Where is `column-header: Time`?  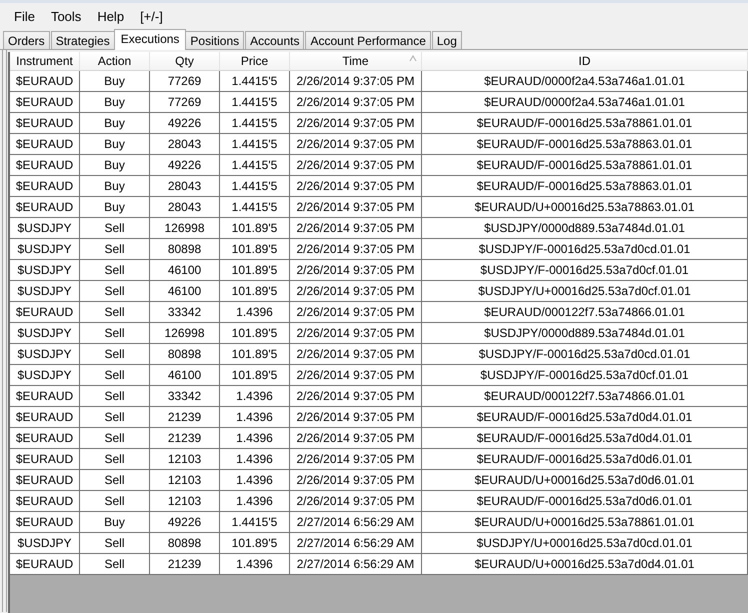 column-header: Time is located at coordinates (356, 61).